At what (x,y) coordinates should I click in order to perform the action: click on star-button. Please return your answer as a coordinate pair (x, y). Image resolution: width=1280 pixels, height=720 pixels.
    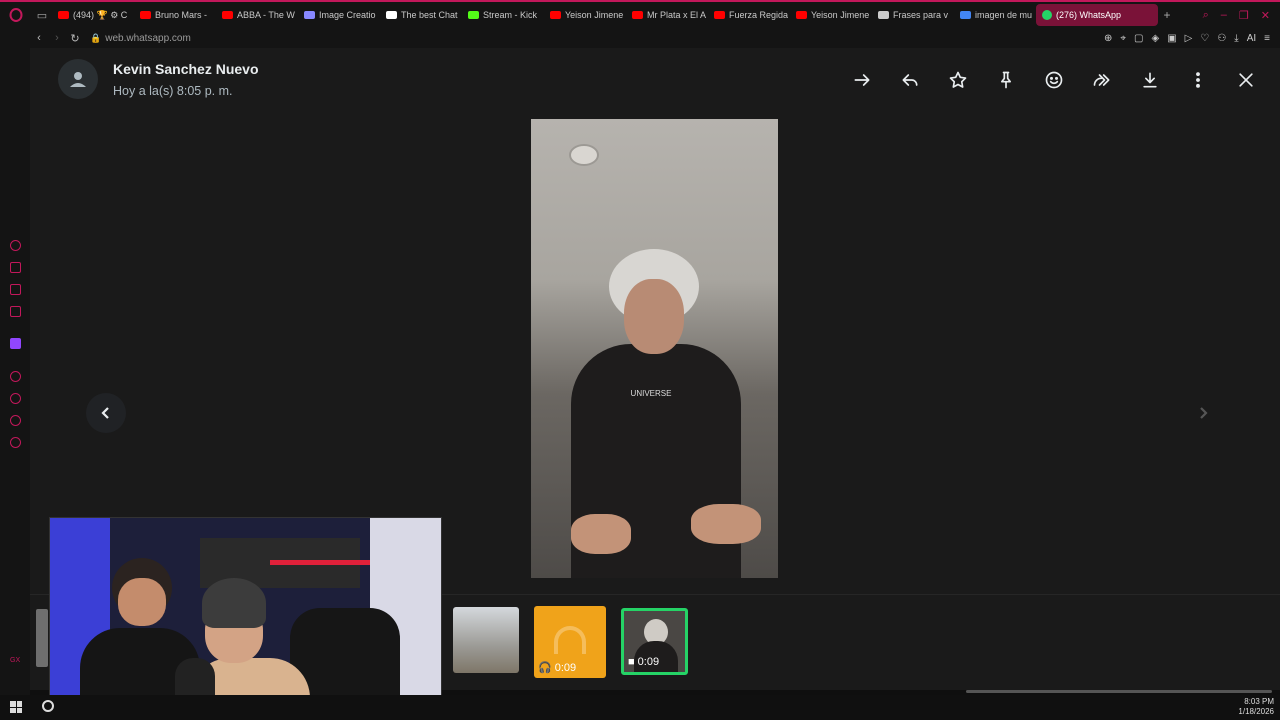
    Looking at the image, I should click on (958, 80).